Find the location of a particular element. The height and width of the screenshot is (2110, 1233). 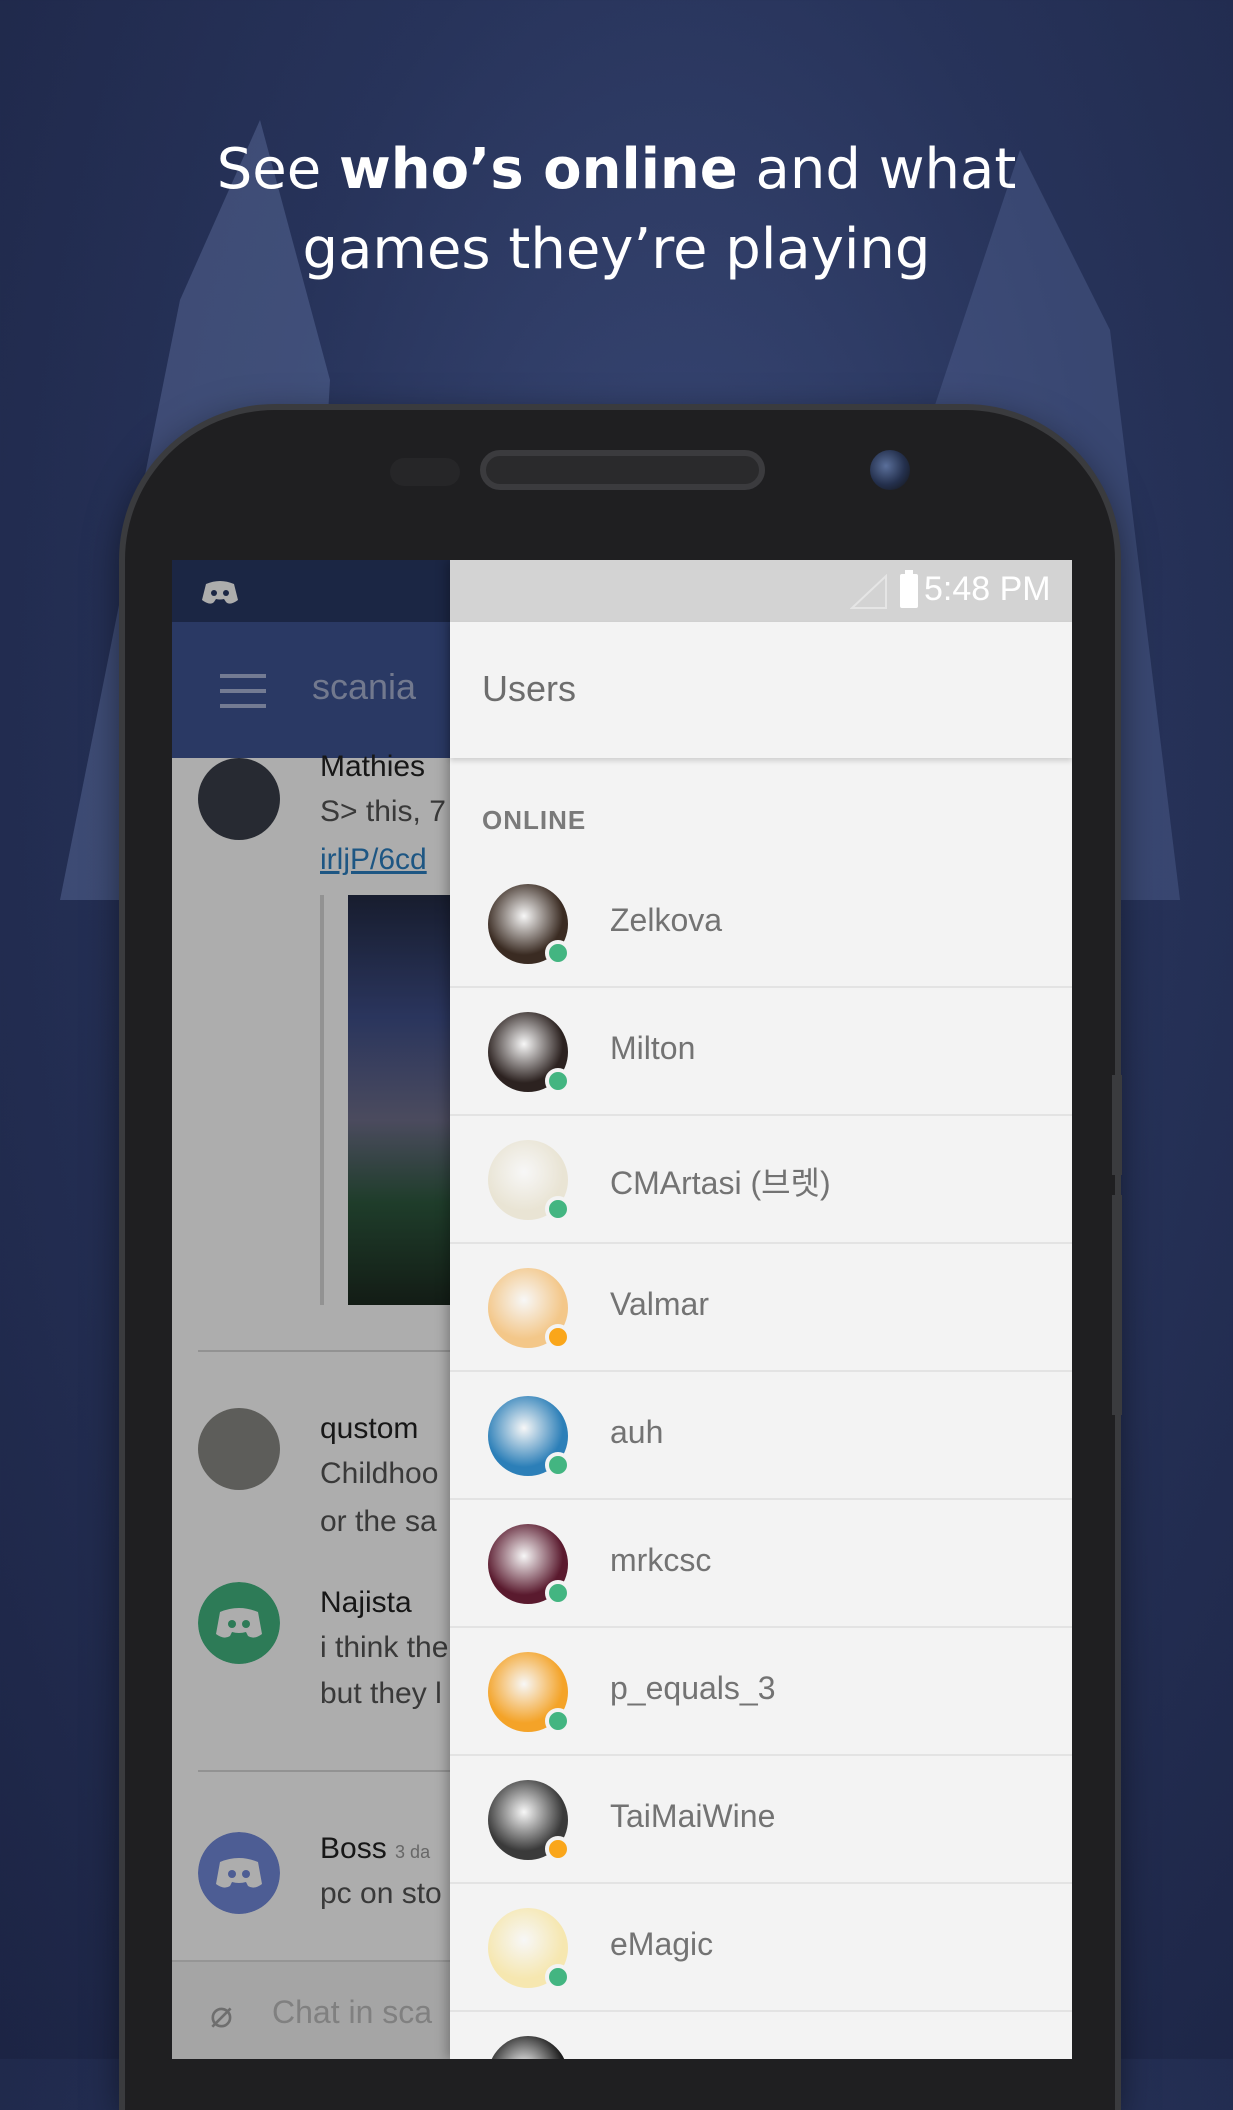

user-name: mrkcsc is located at coordinates (661, 1560).